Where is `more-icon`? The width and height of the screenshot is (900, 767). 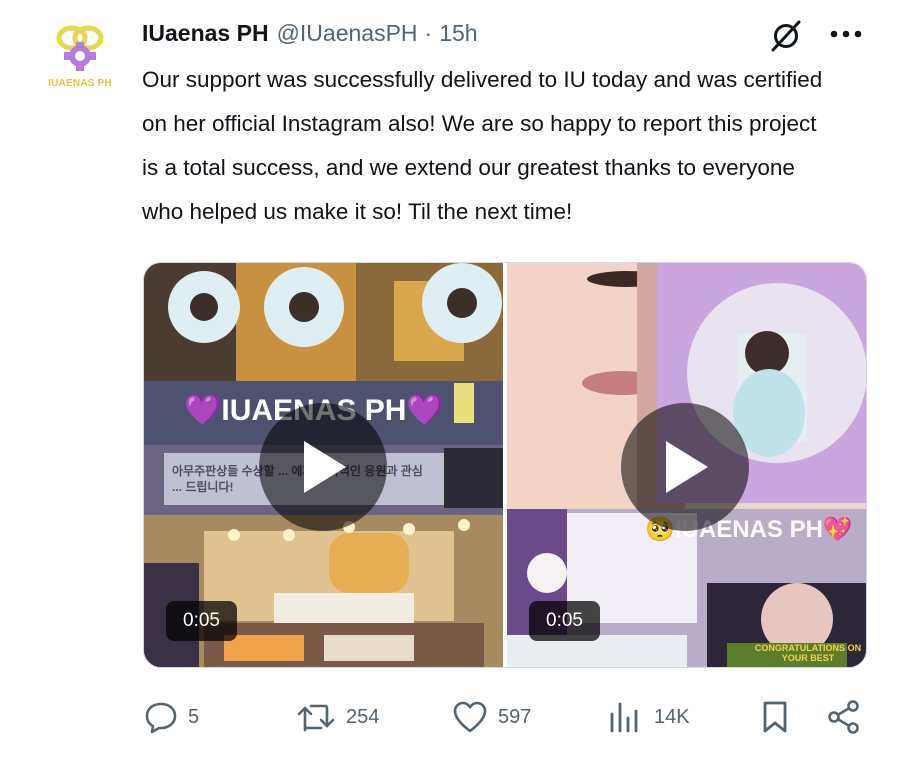
more-icon is located at coordinates (846, 34).